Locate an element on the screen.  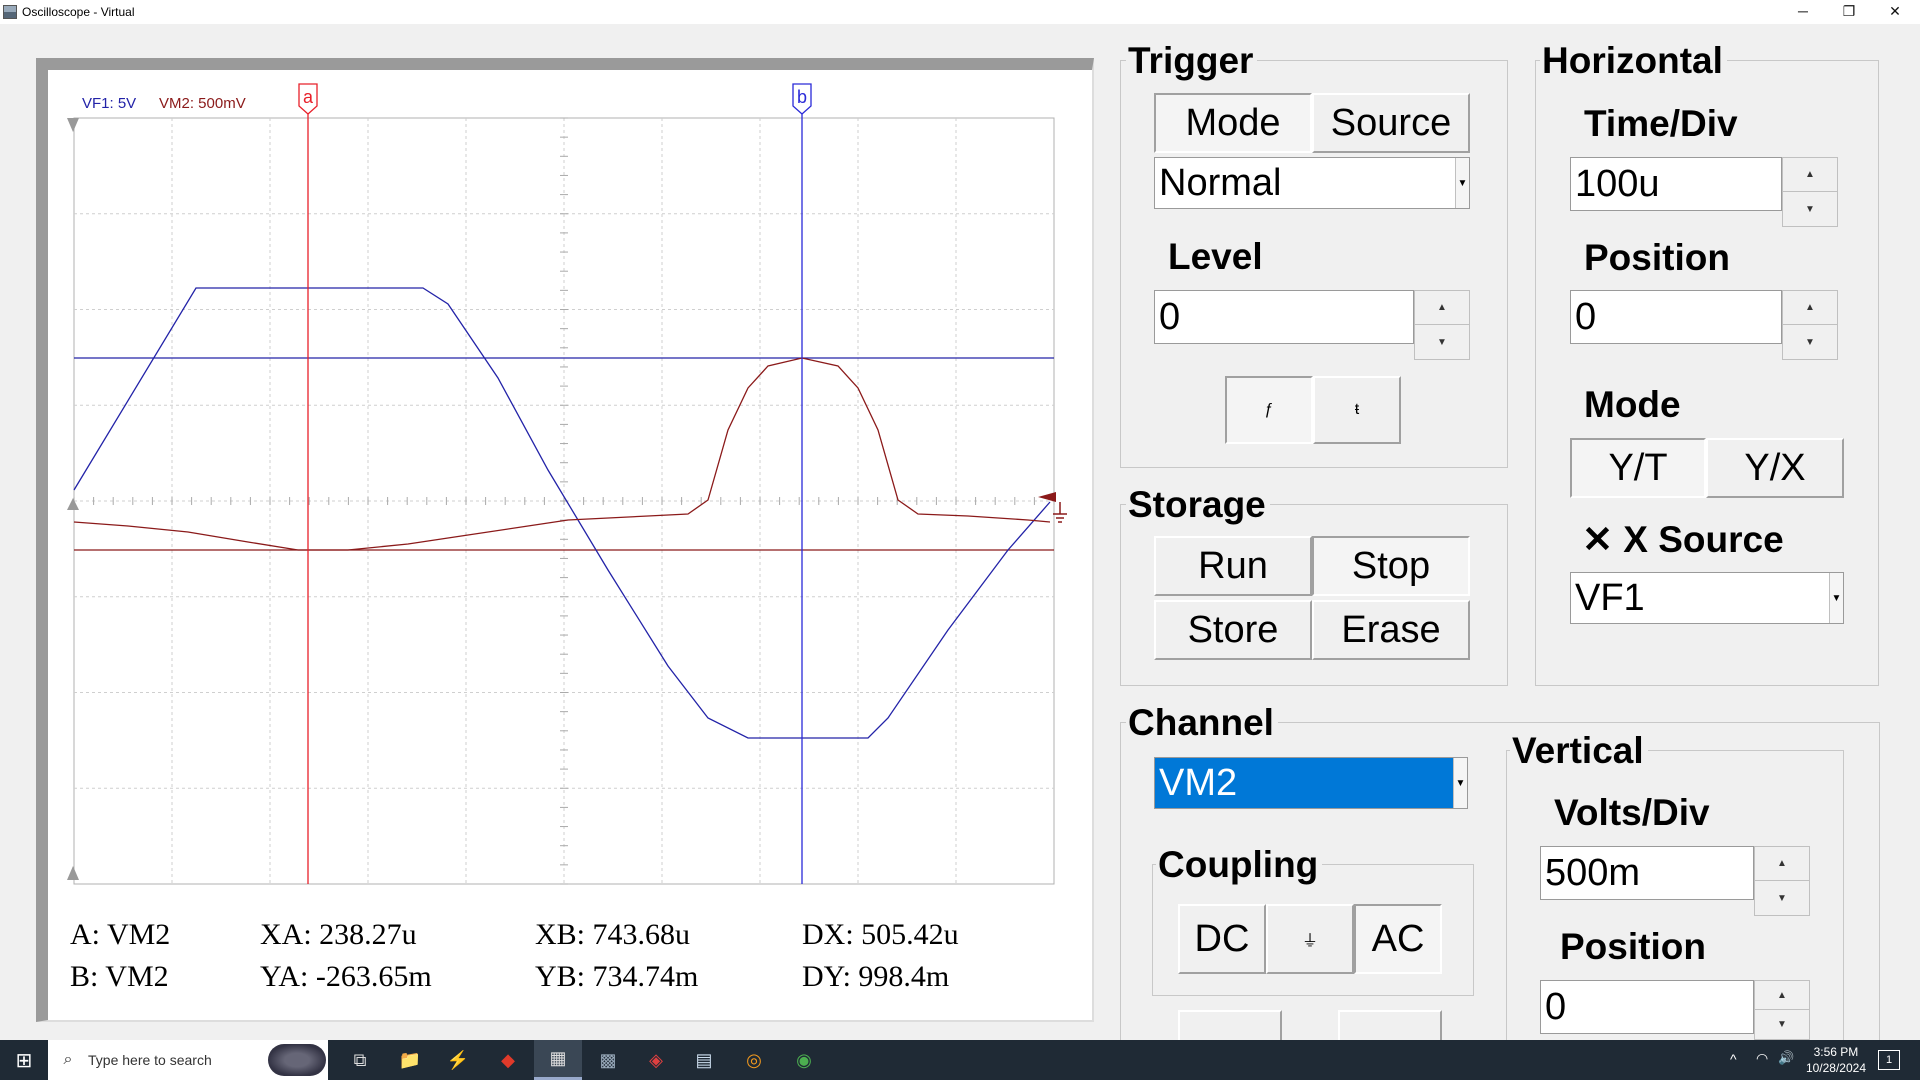
channel-select: VM2 ▼ is located at coordinates (1311, 783).